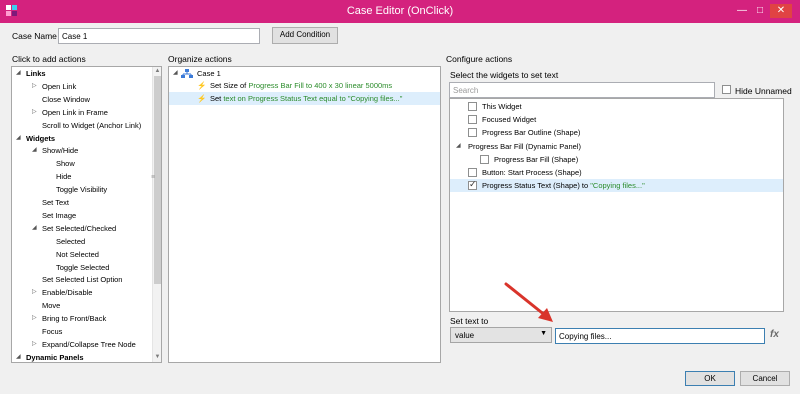  What do you see at coordinates (82, 279) in the screenshot?
I see `action-tree-item: Set Selected List Option` at bounding box center [82, 279].